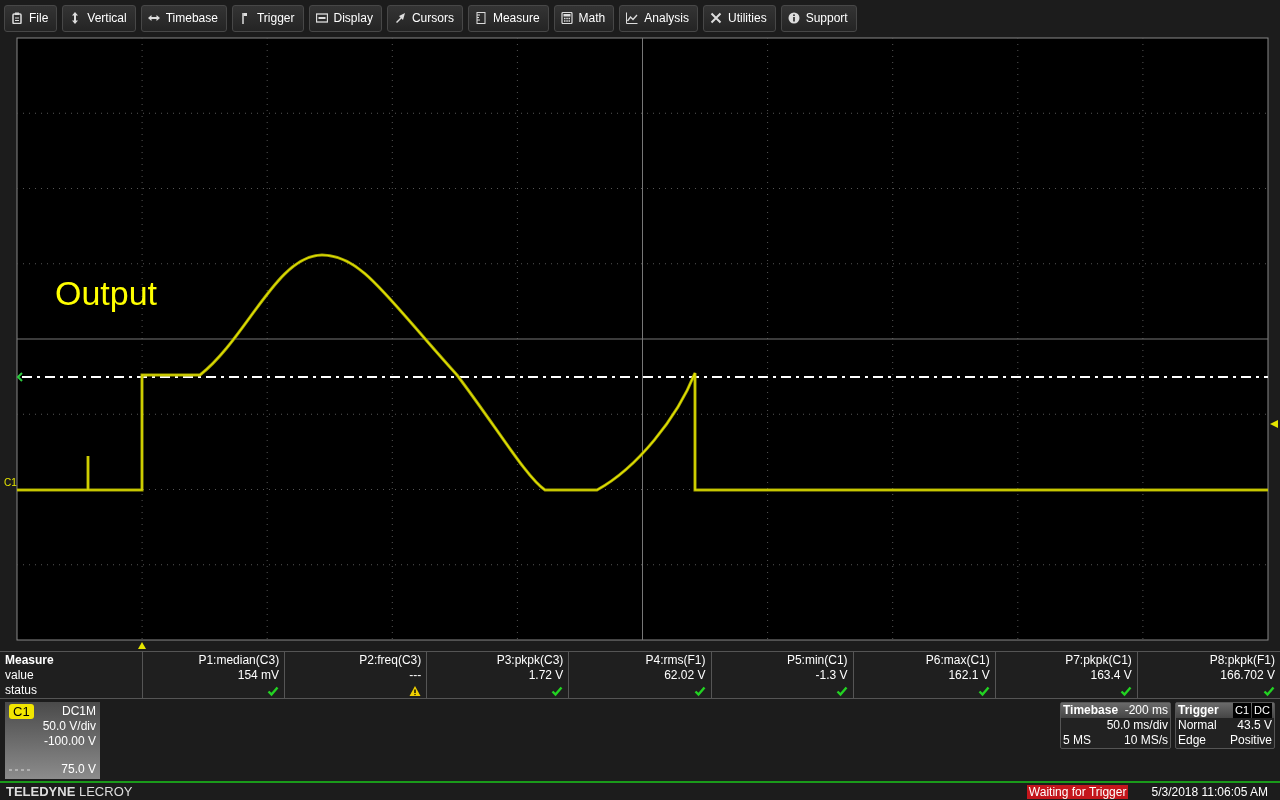 The height and width of the screenshot is (800, 1280). What do you see at coordinates (658, 18) in the screenshot?
I see `menu-button: Analysis` at bounding box center [658, 18].